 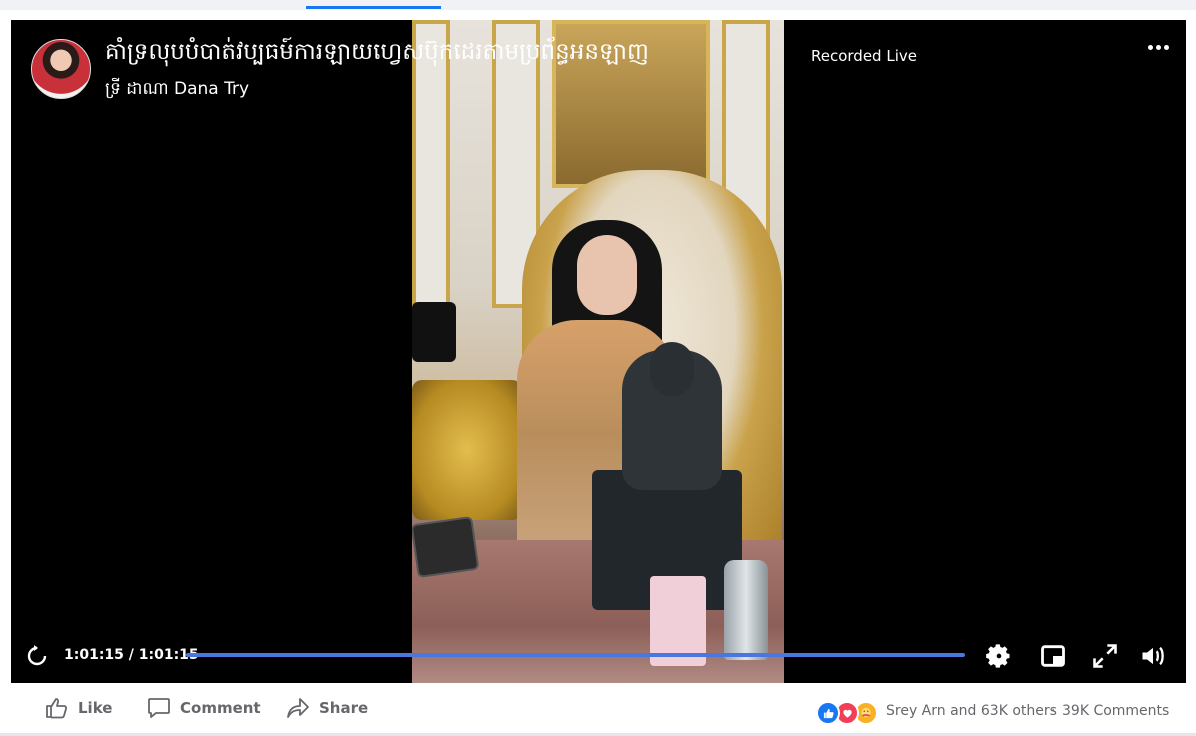 What do you see at coordinates (1115, 711) in the screenshot?
I see `comments-count: 39K Comments` at bounding box center [1115, 711].